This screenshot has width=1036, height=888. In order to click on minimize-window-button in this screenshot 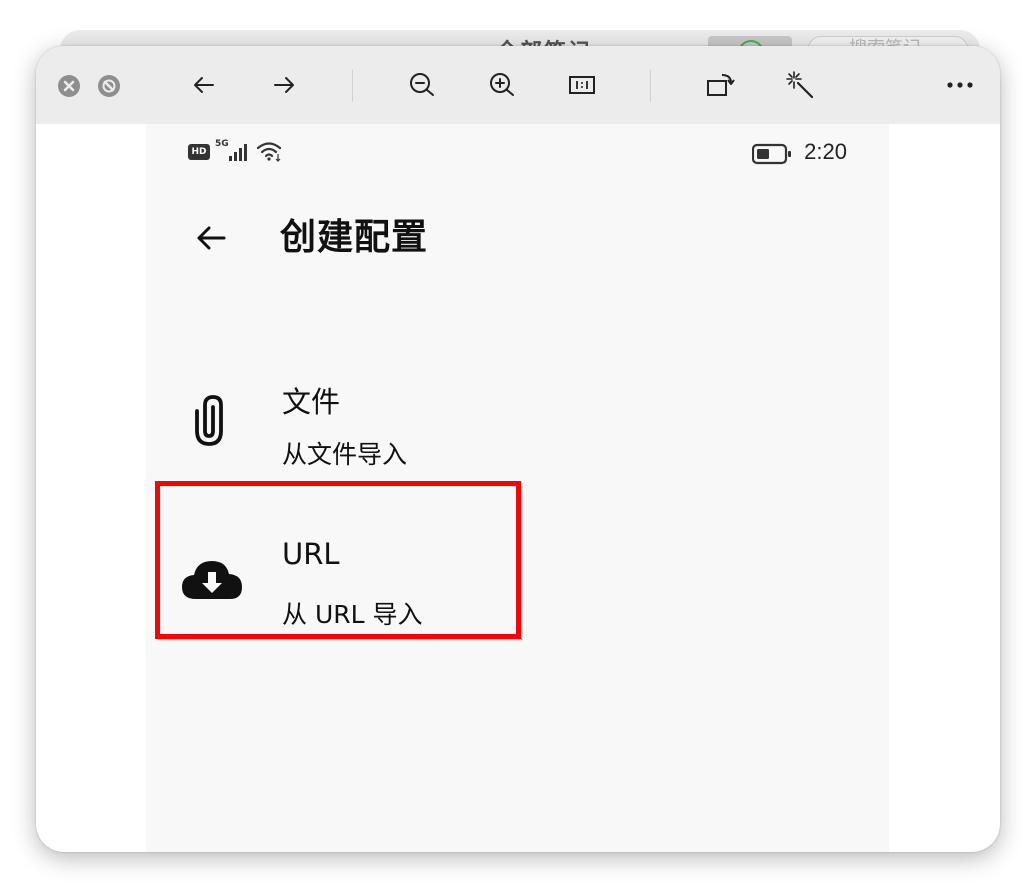, I will do `click(109, 86)`.